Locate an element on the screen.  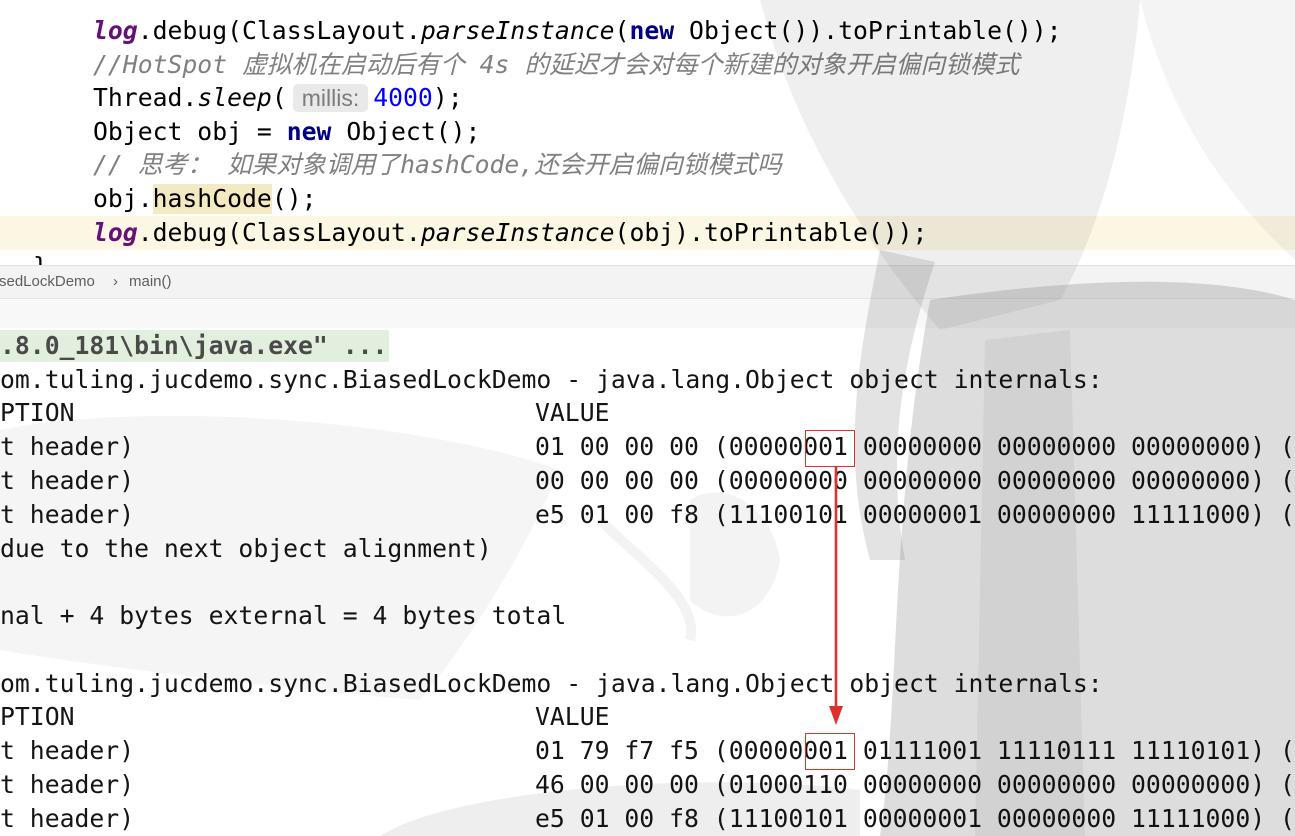
code-line-3: Thread. sleep ( millis: 4000 ); is located at coordinates (278, 98).